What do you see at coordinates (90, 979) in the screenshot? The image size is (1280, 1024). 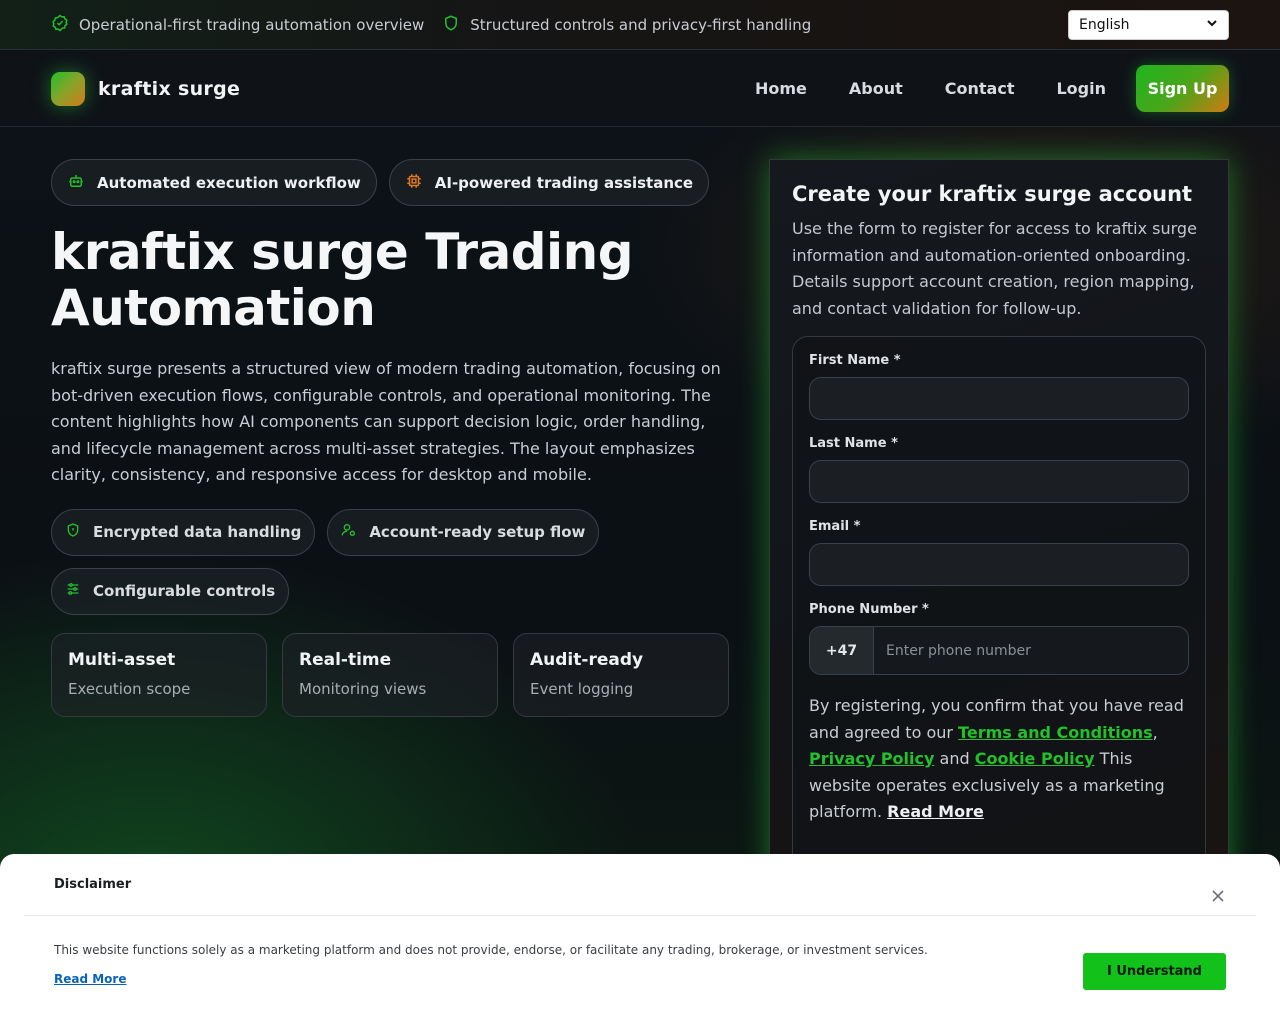 I see `disclaimer-read-more-link: Read More` at bounding box center [90, 979].